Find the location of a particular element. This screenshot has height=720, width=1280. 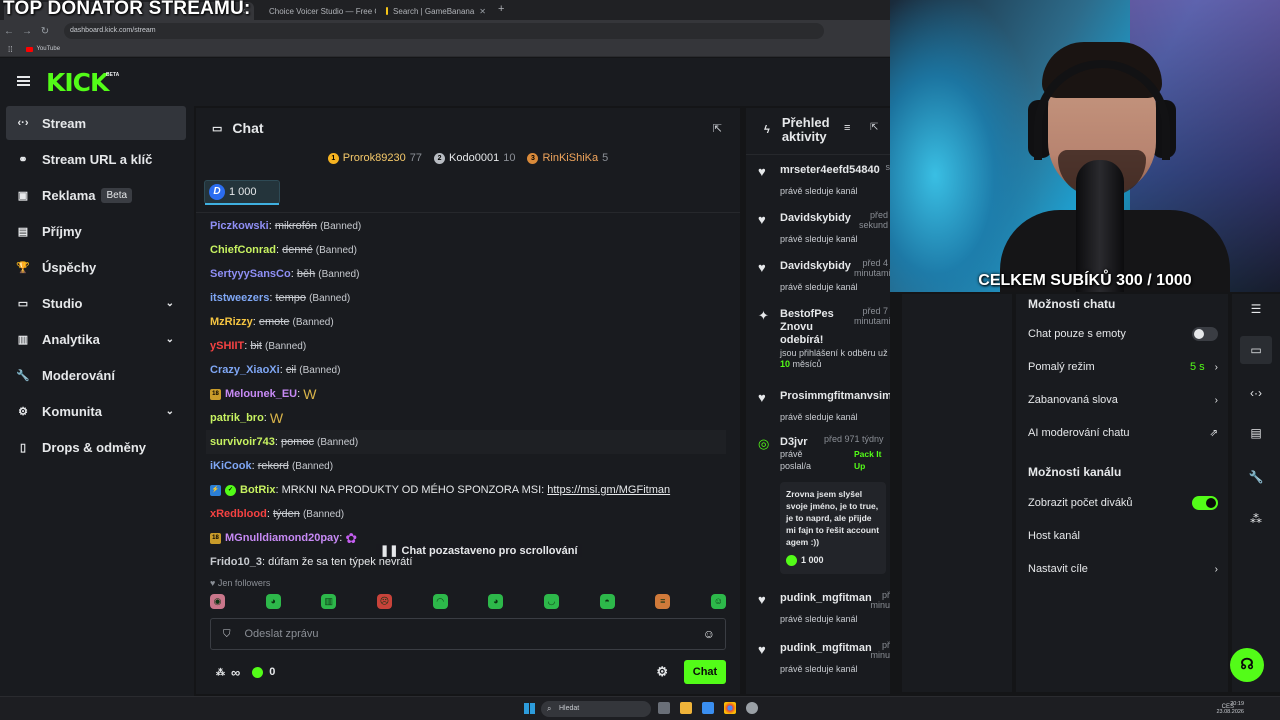

chat-username: ChiefConrad is located at coordinates (243, 250).